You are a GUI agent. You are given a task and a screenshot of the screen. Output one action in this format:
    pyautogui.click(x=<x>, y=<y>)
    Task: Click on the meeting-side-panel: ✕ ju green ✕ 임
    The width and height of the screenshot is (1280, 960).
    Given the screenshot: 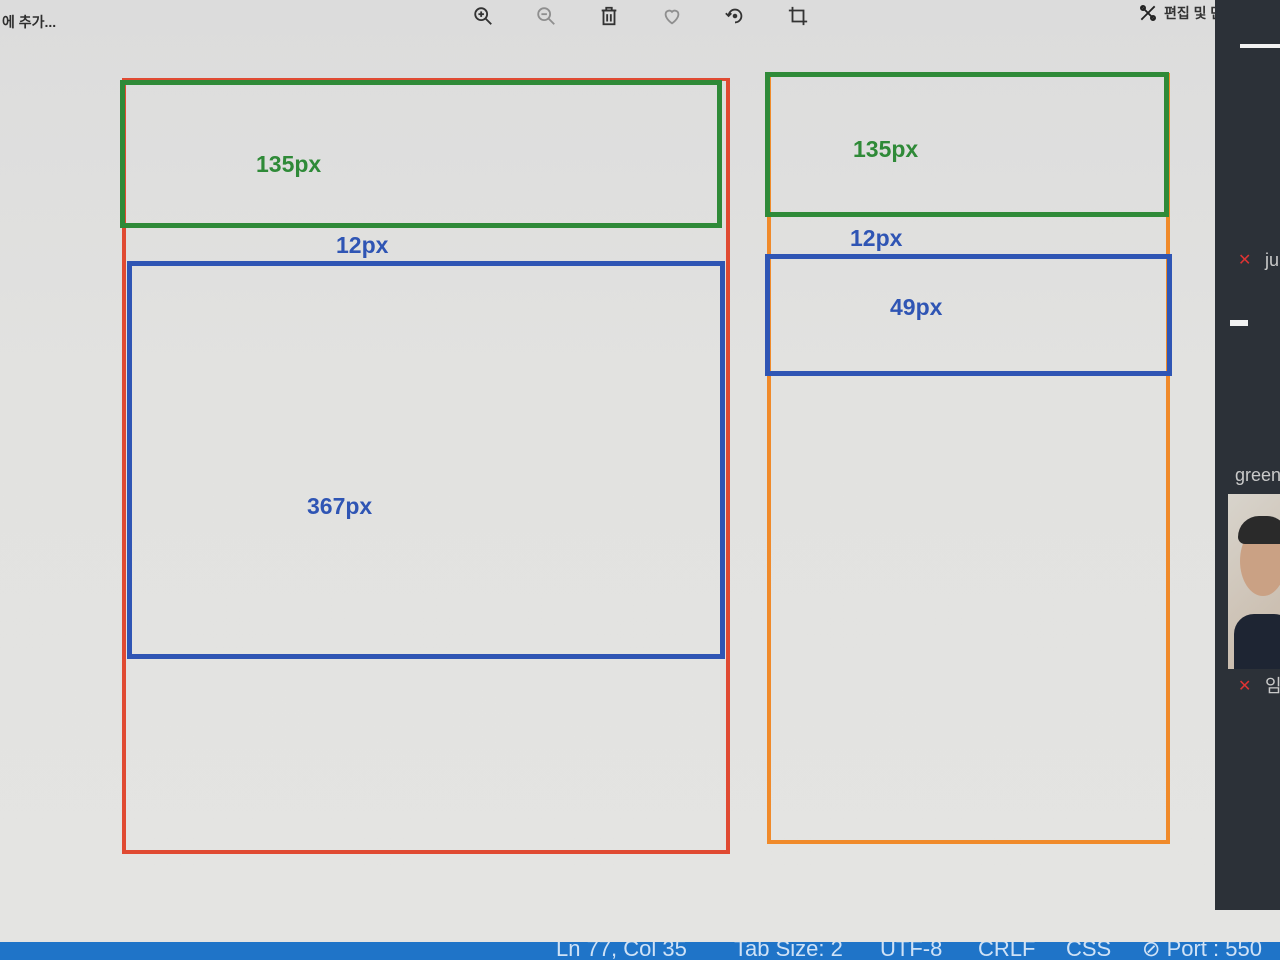 What is the action you would take?
    pyautogui.click(x=1247, y=455)
    